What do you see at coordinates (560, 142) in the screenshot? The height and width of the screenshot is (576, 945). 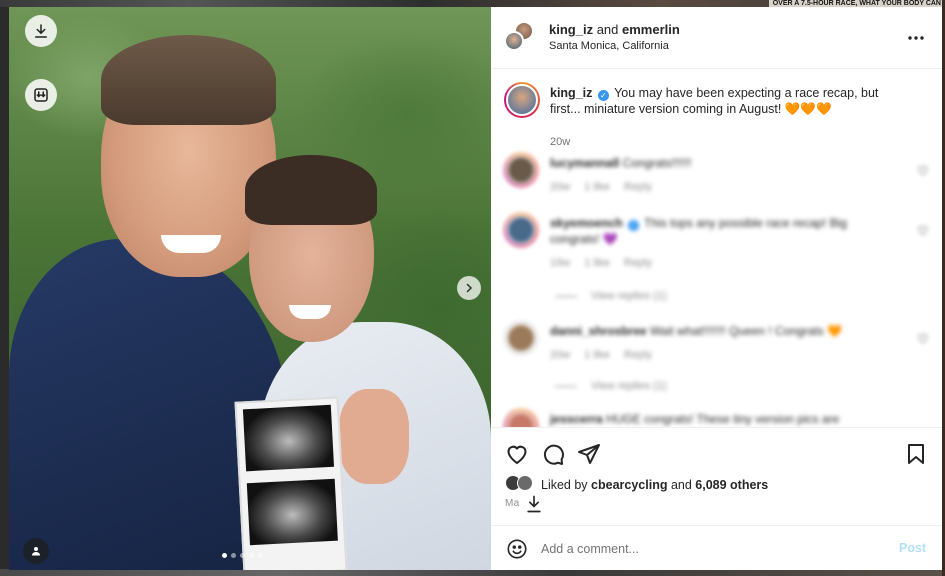 I see `caption-timestamp: 20w` at bounding box center [560, 142].